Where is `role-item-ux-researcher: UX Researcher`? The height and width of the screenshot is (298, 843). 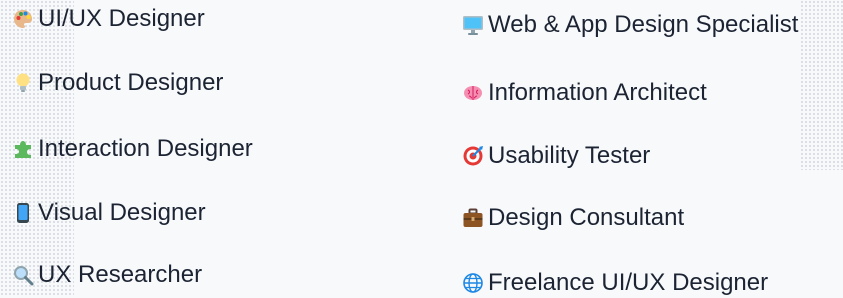
role-item-ux-researcher: UX Researcher is located at coordinates (107, 275).